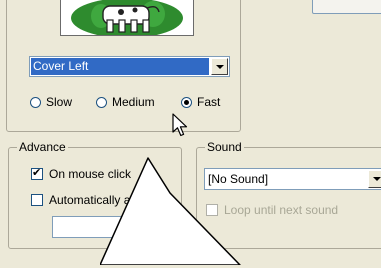 The width and height of the screenshot is (381, 268). I want to click on dog-picture-icon, so click(127, 17).